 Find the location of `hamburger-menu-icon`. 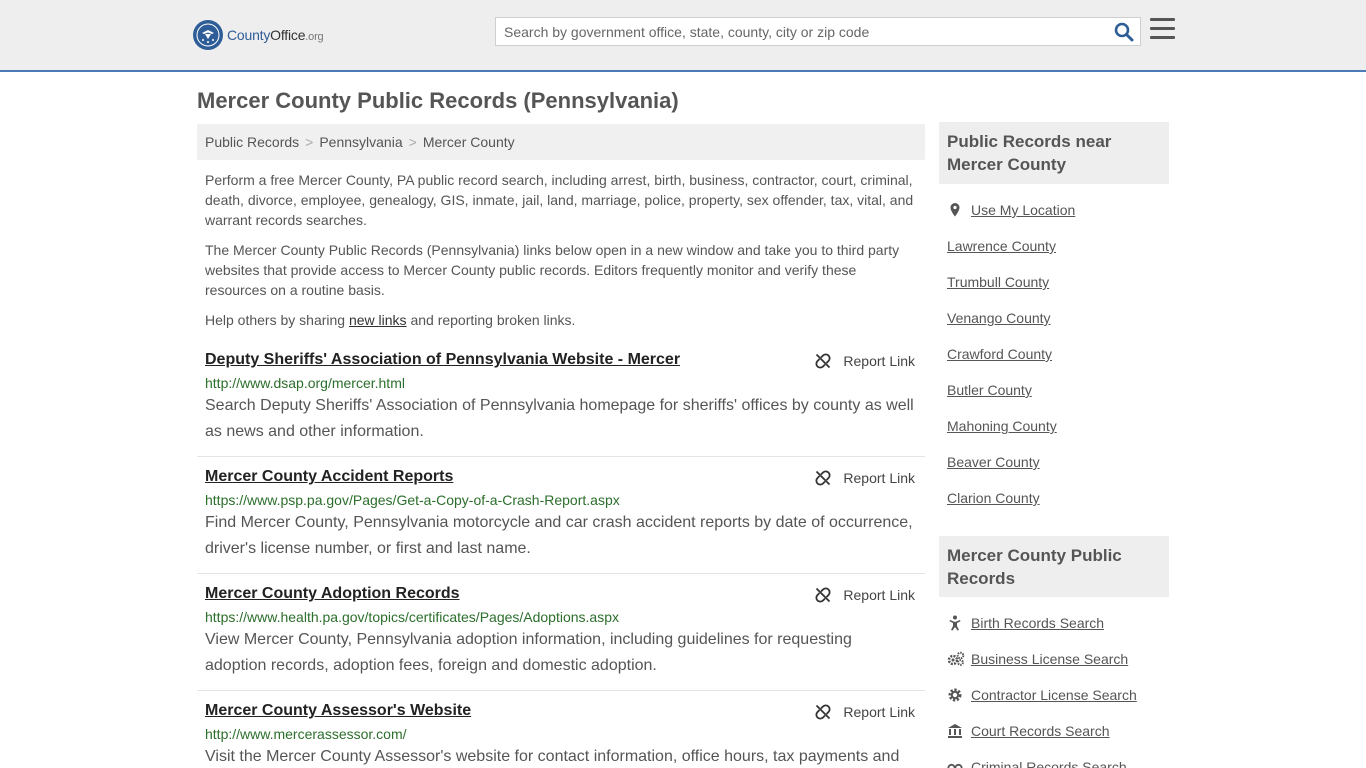

hamburger-menu-icon is located at coordinates (1162, 30).